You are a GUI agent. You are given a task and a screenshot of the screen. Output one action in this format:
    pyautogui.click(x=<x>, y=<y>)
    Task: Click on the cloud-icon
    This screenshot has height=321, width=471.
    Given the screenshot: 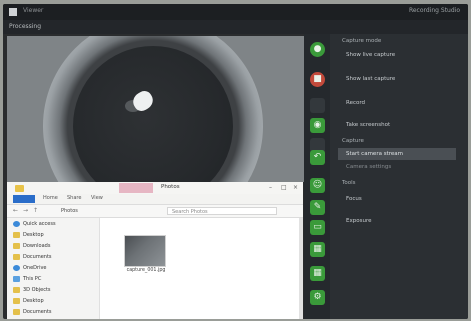 What is the action you would take?
    pyautogui.click(x=16, y=267)
    